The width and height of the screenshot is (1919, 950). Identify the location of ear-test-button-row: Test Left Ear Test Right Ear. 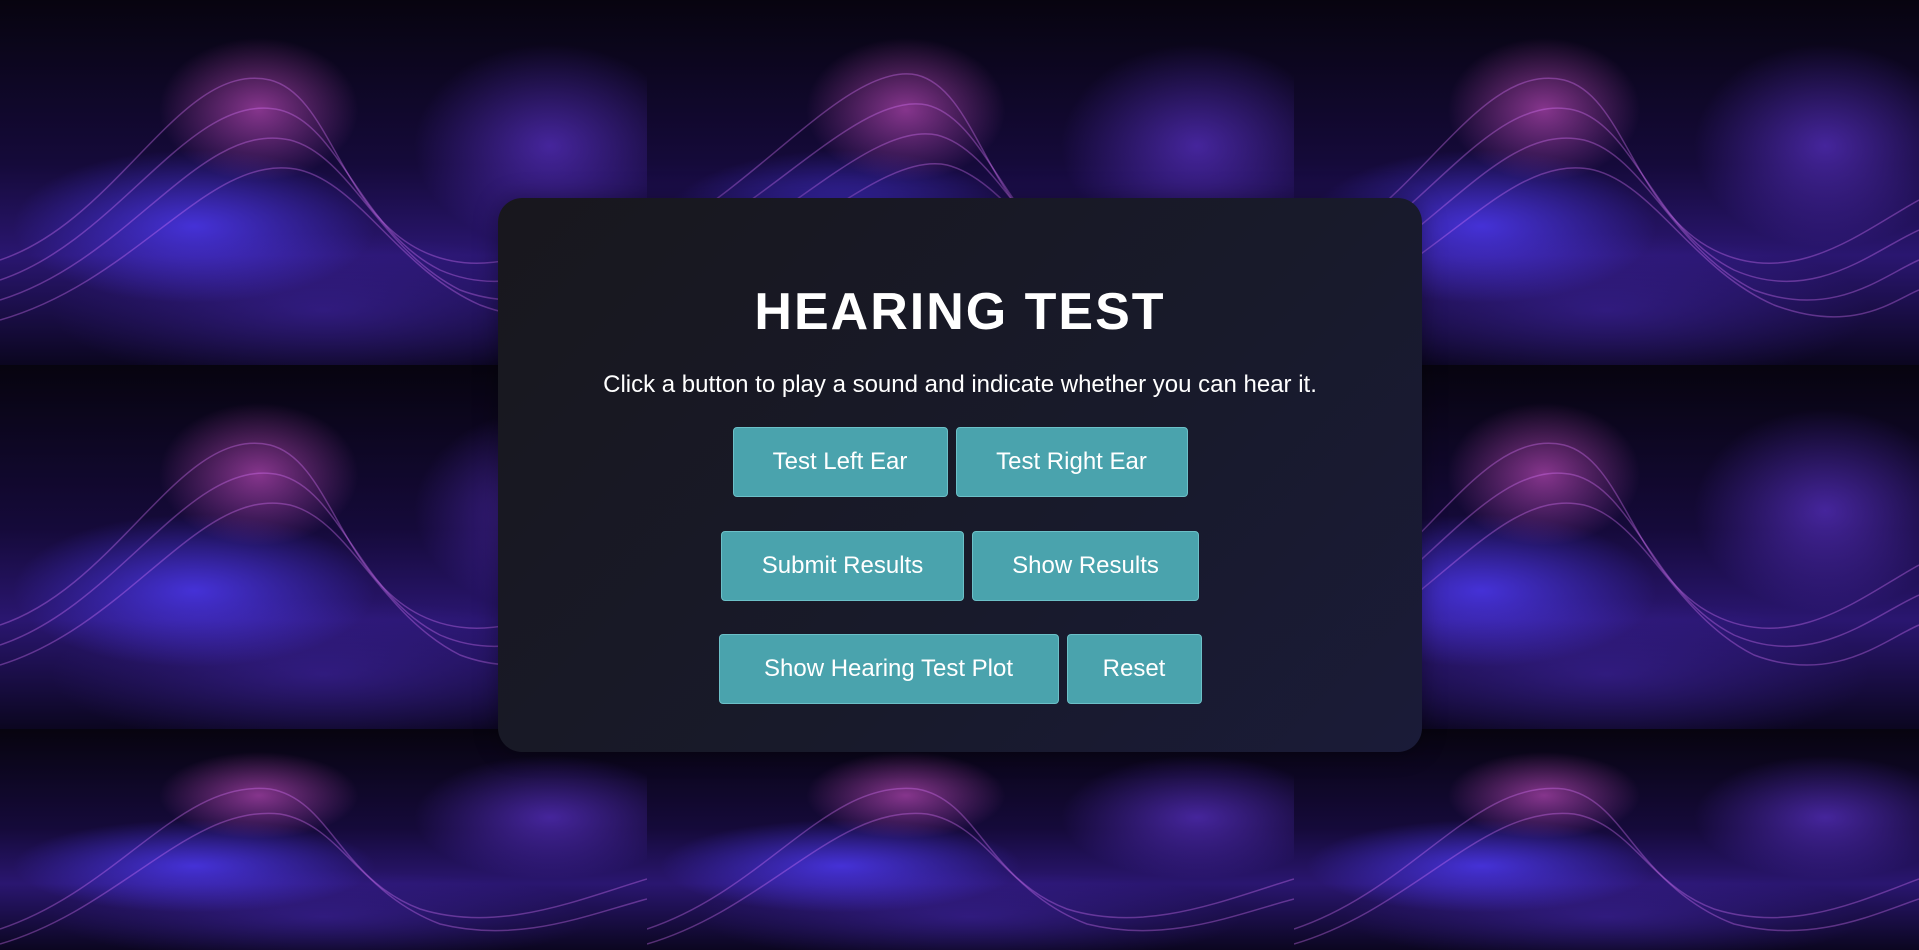
(960, 462).